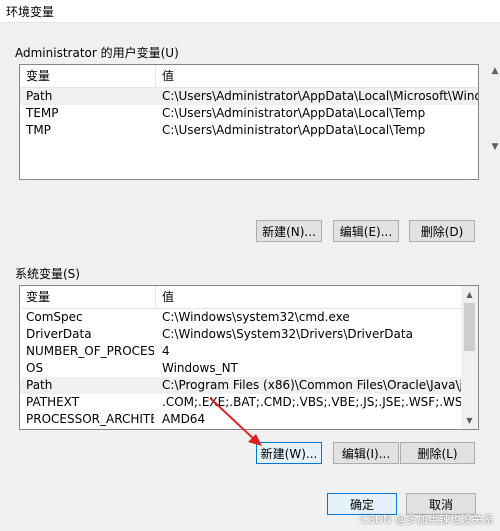 Image resolution: width=500 pixels, height=531 pixels. Describe the element at coordinates (495, 147) in the screenshot. I see `scroll-down-icon: ▼` at that location.